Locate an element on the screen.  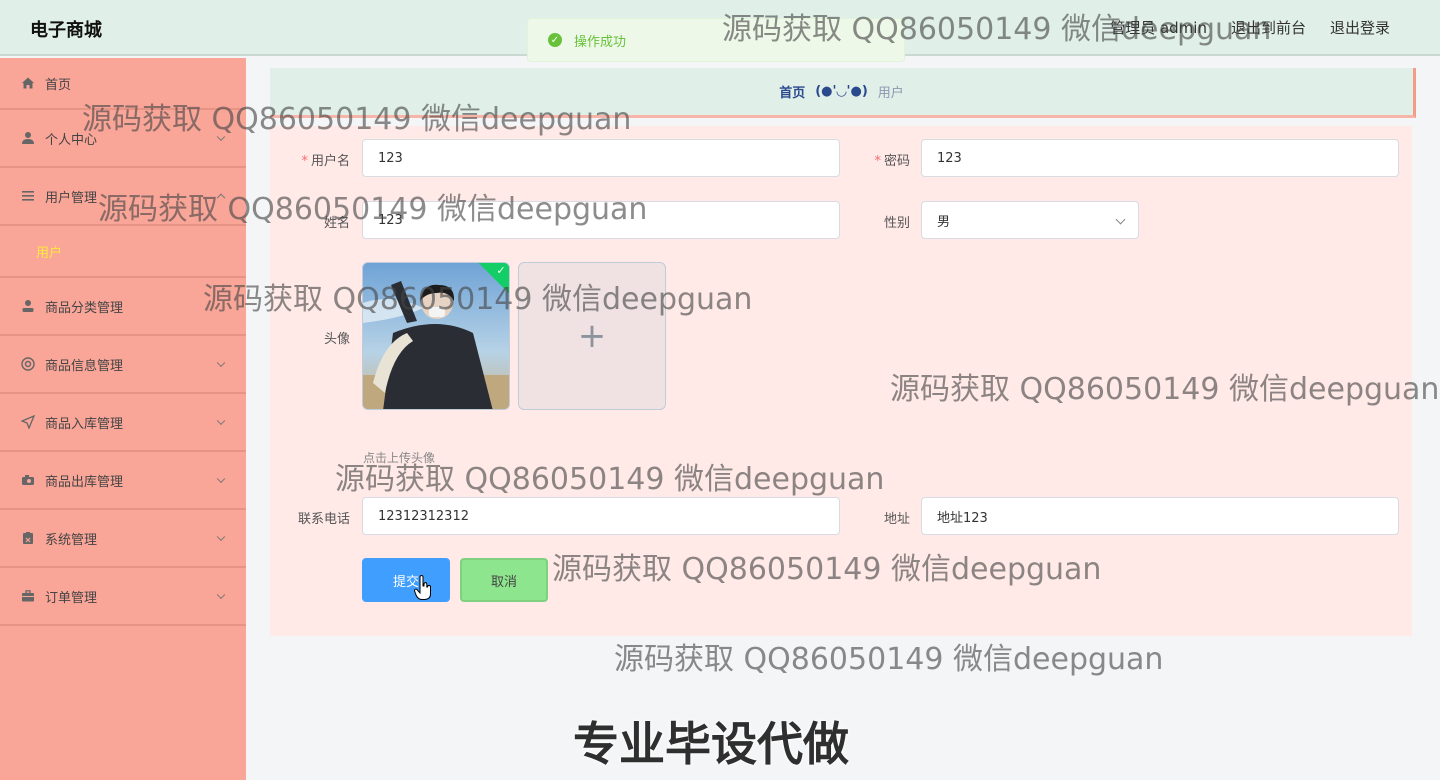
sidebar-item-label: 用户管理 is located at coordinates (71, 198).